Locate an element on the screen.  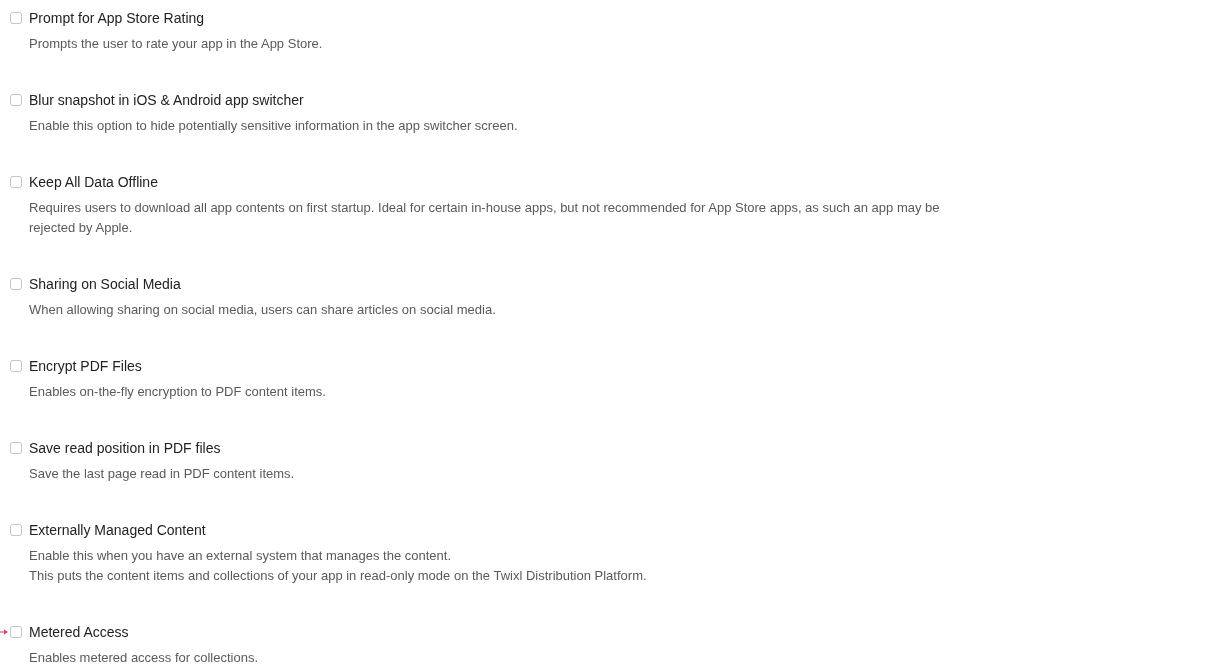
option-description: Requires users to download all app contents on first startup. Ideal for certain in-house apps, but not recommended for App Store apps, as such an app may be rejected by Apple. is located at coordinates (485, 218).